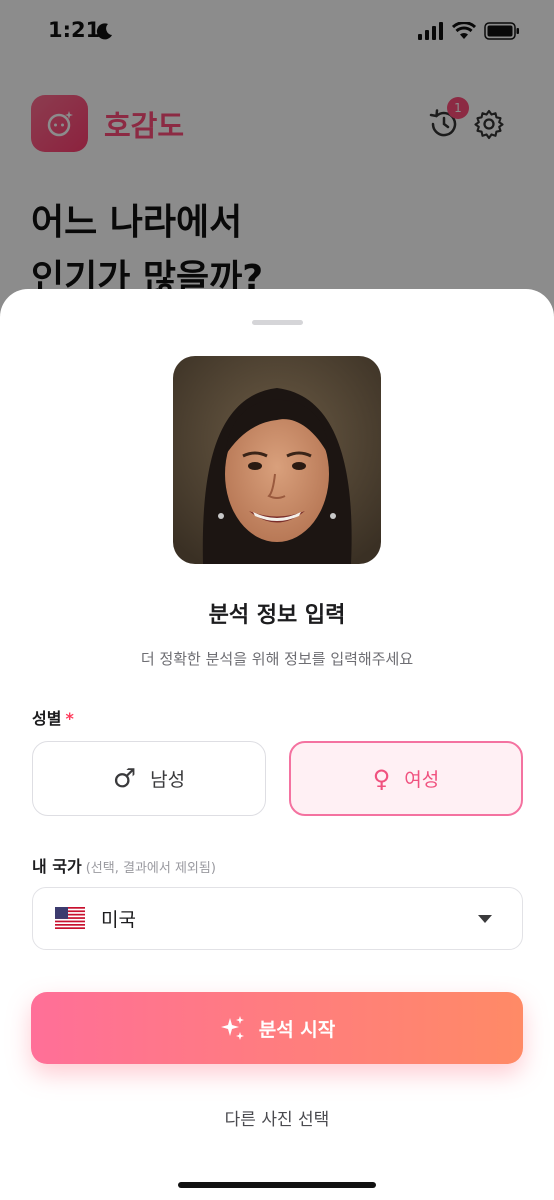 Image resolution: width=554 pixels, height=1200 pixels. What do you see at coordinates (149, 778) in the screenshot?
I see `gender-male-button: ♂ 남성` at bounding box center [149, 778].